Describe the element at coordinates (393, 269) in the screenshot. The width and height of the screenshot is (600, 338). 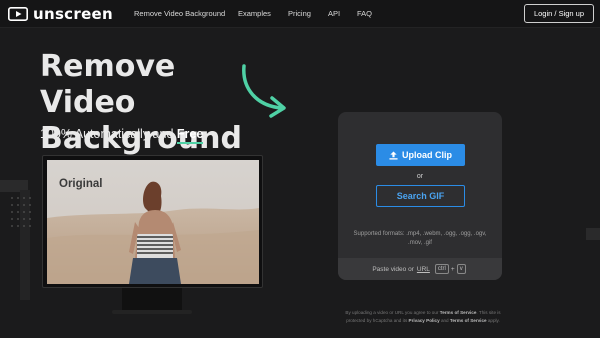
I see `paste-text: Paste video or` at that location.